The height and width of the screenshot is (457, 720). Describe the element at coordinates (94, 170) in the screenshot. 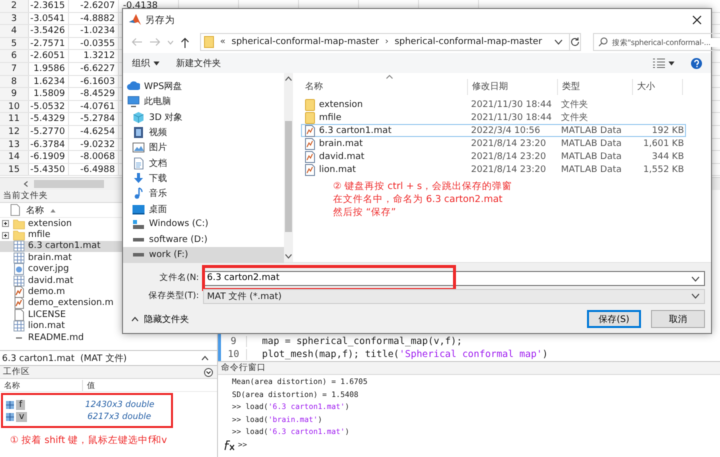

I see `table-cell: -6.4988` at that location.